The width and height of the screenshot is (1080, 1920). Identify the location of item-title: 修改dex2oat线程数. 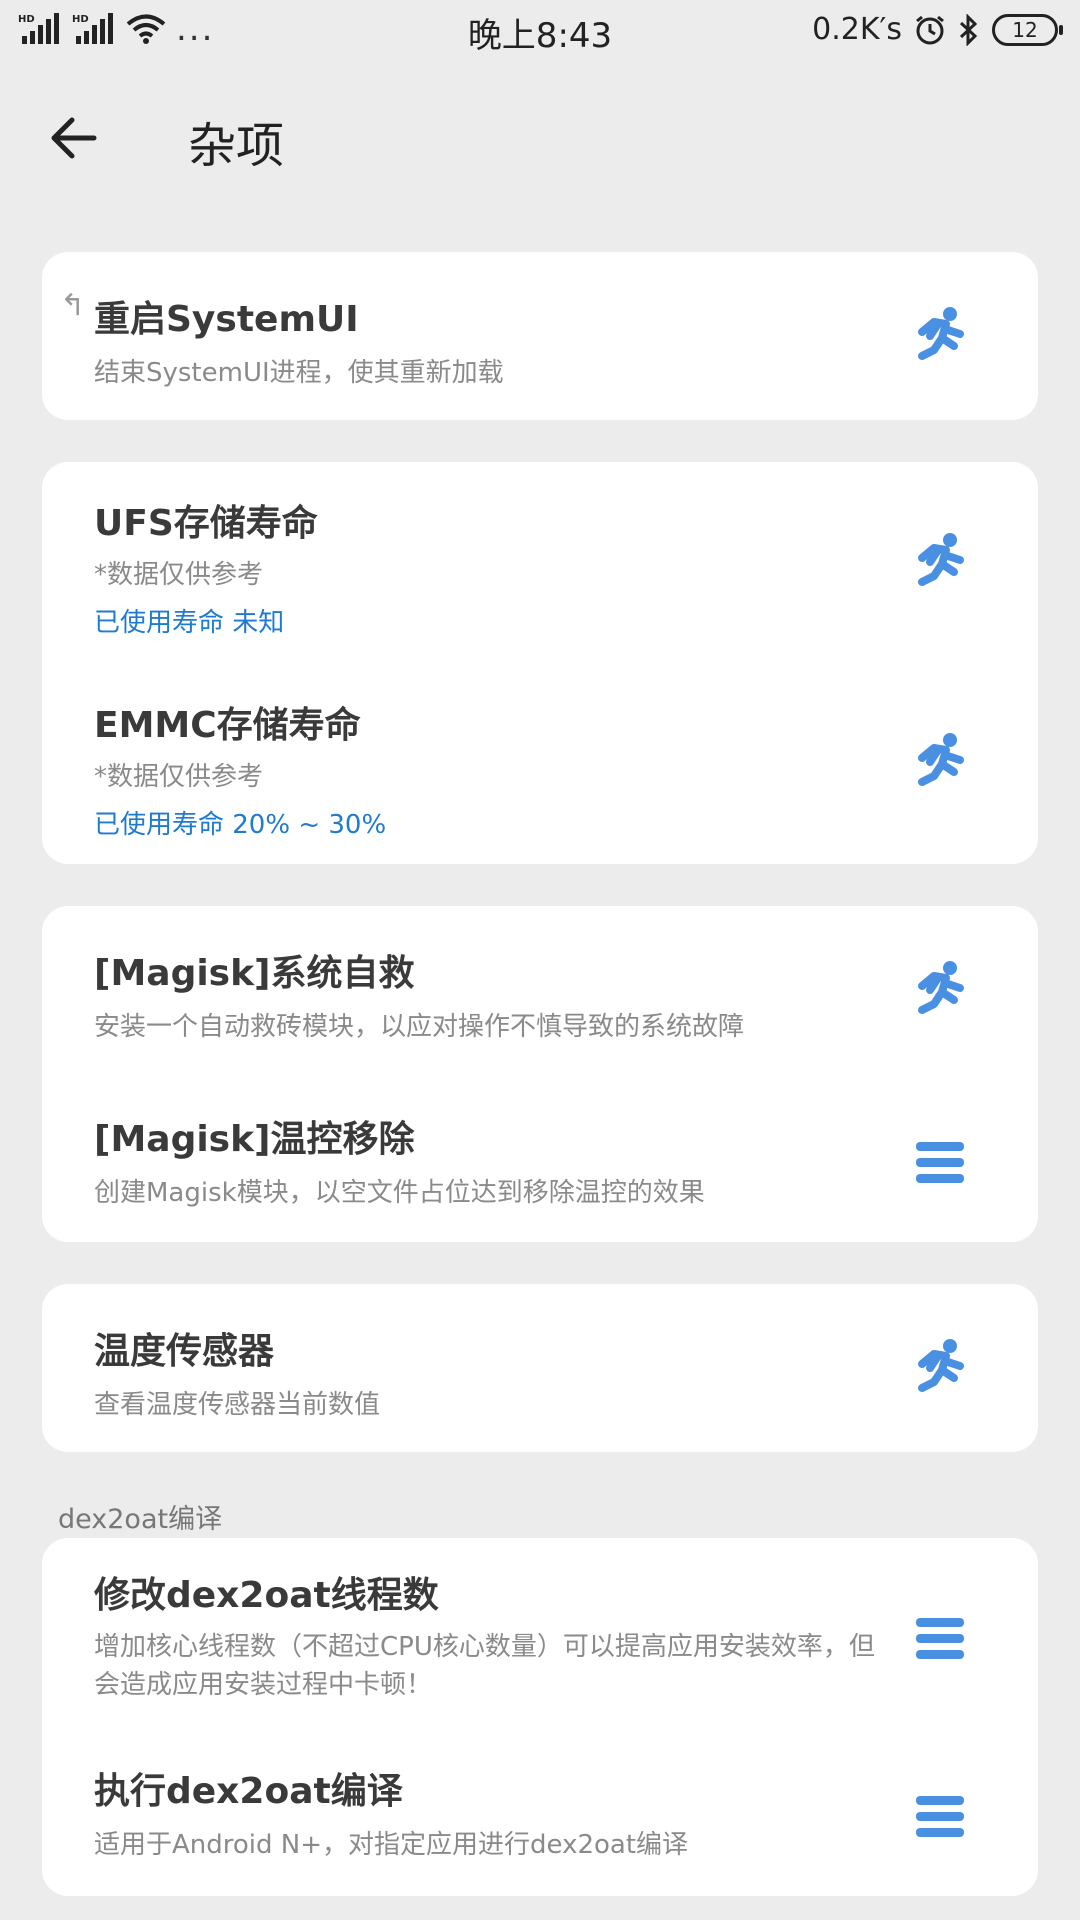
(266, 1595).